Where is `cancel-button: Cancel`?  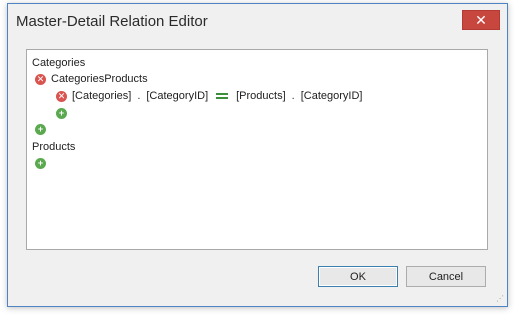 cancel-button: Cancel is located at coordinates (446, 276).